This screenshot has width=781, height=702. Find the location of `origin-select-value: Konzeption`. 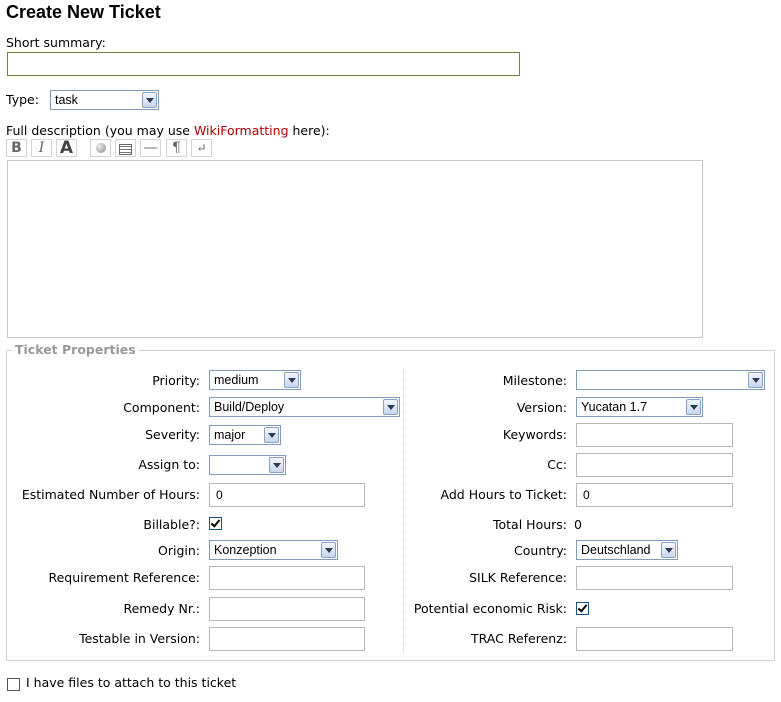

origin-select-value: Konzeption is located at coordinates (245, 550).